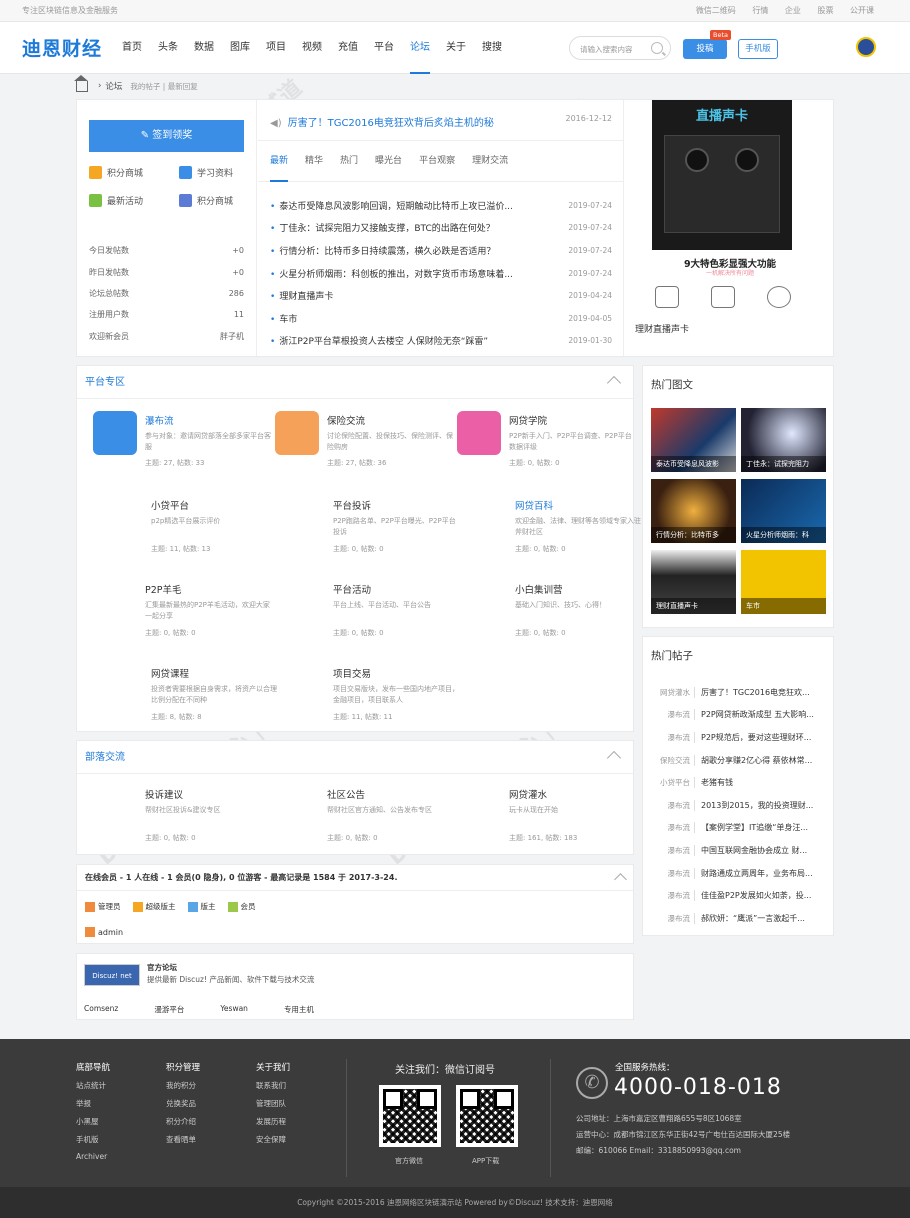 This screenshot has height=1218, width=910. Describe the element at coordinates (441, 250) in the screenshot. I see `list-item: 行情分析：比特币多日持续震荡，横久必跌是否适用？2019-07-24` at that location.